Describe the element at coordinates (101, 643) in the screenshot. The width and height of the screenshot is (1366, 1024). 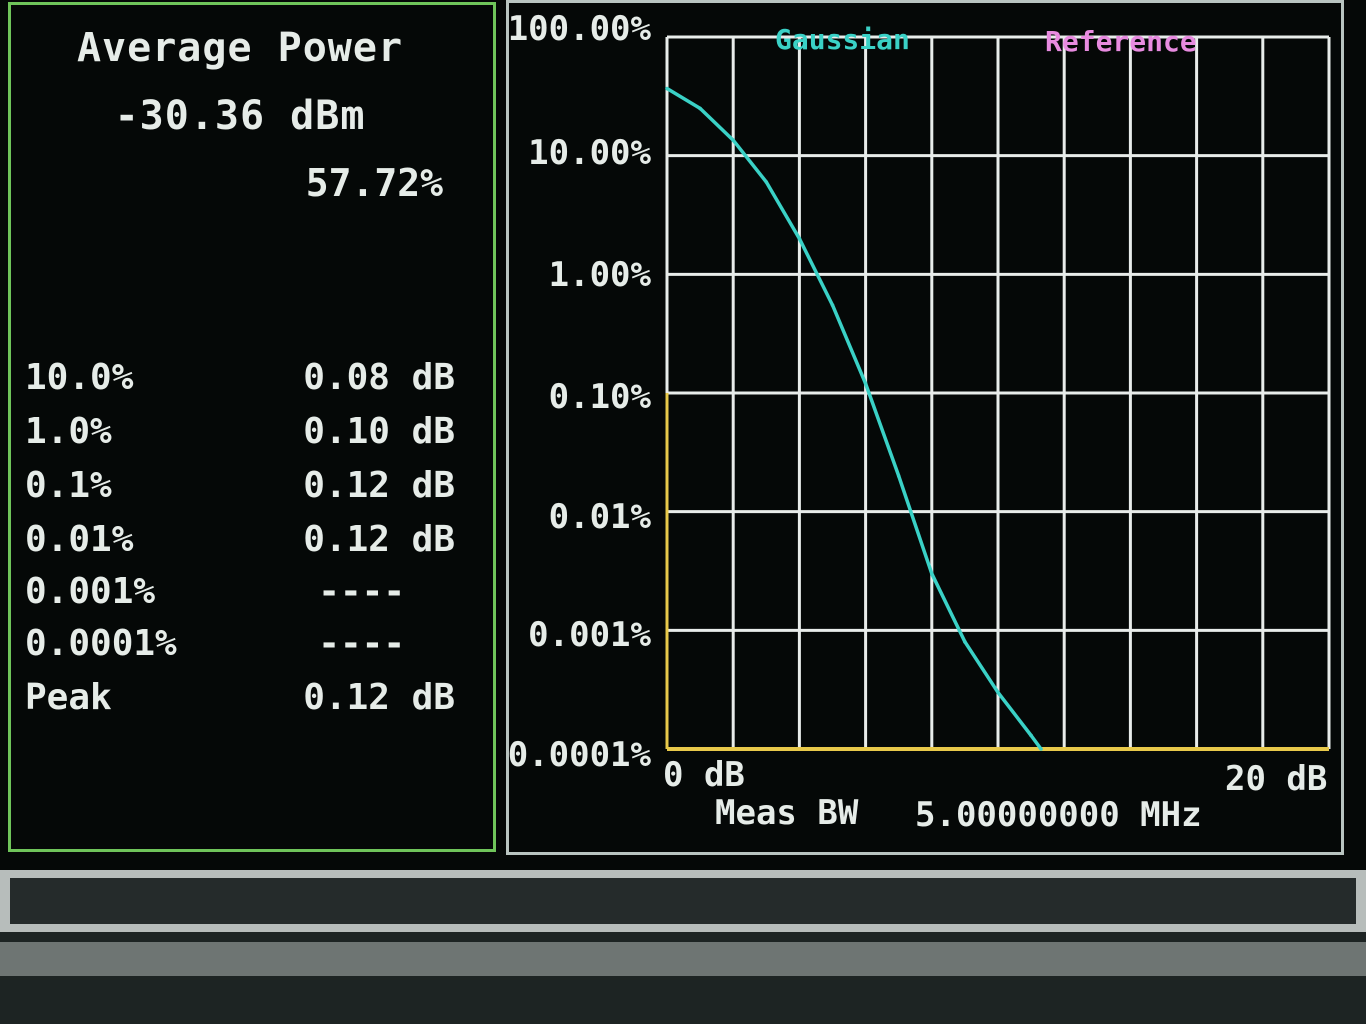
I see `result-row-label: 0.0001%` at that location.